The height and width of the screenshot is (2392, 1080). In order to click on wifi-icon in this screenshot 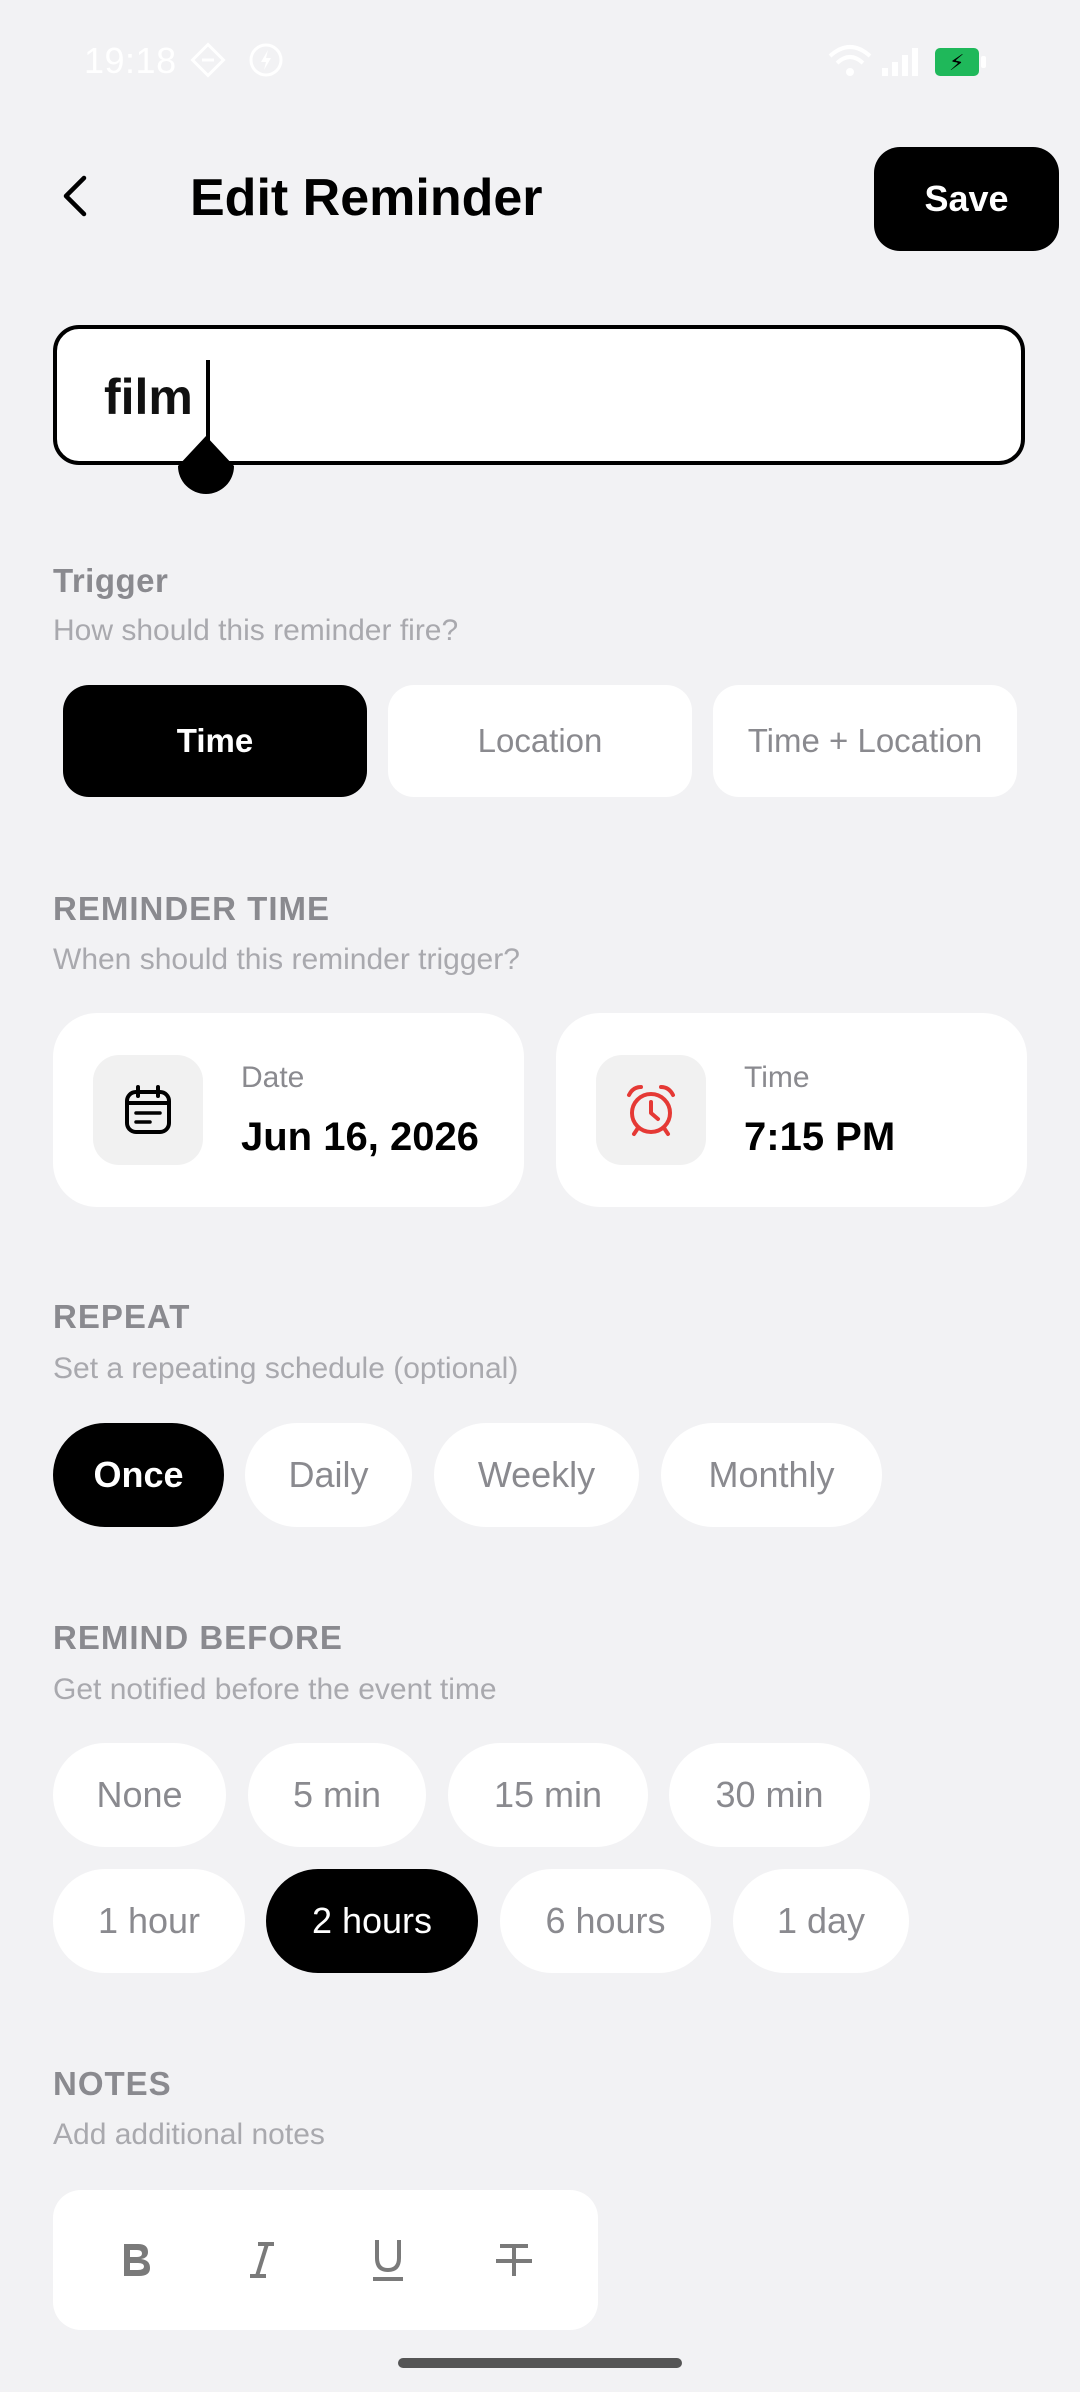, I will do `click(850, 63)`.